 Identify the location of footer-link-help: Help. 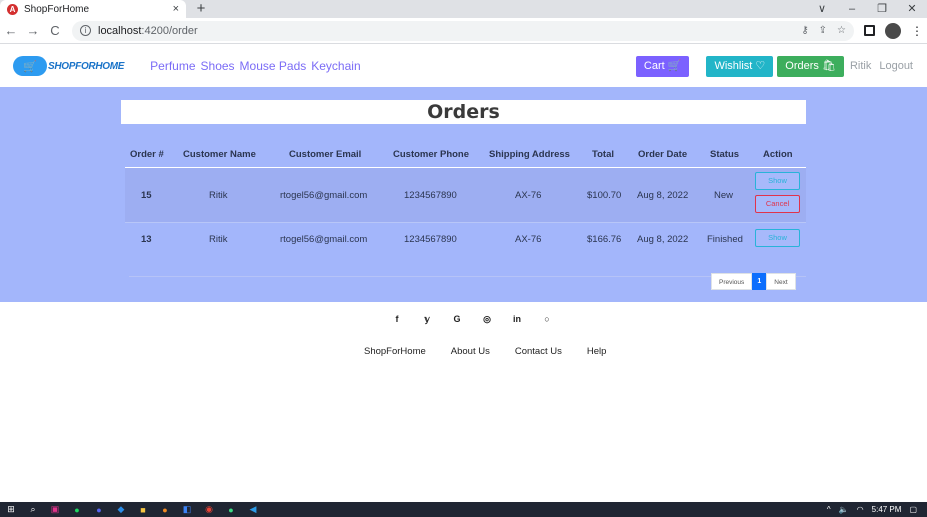
(597, 351).